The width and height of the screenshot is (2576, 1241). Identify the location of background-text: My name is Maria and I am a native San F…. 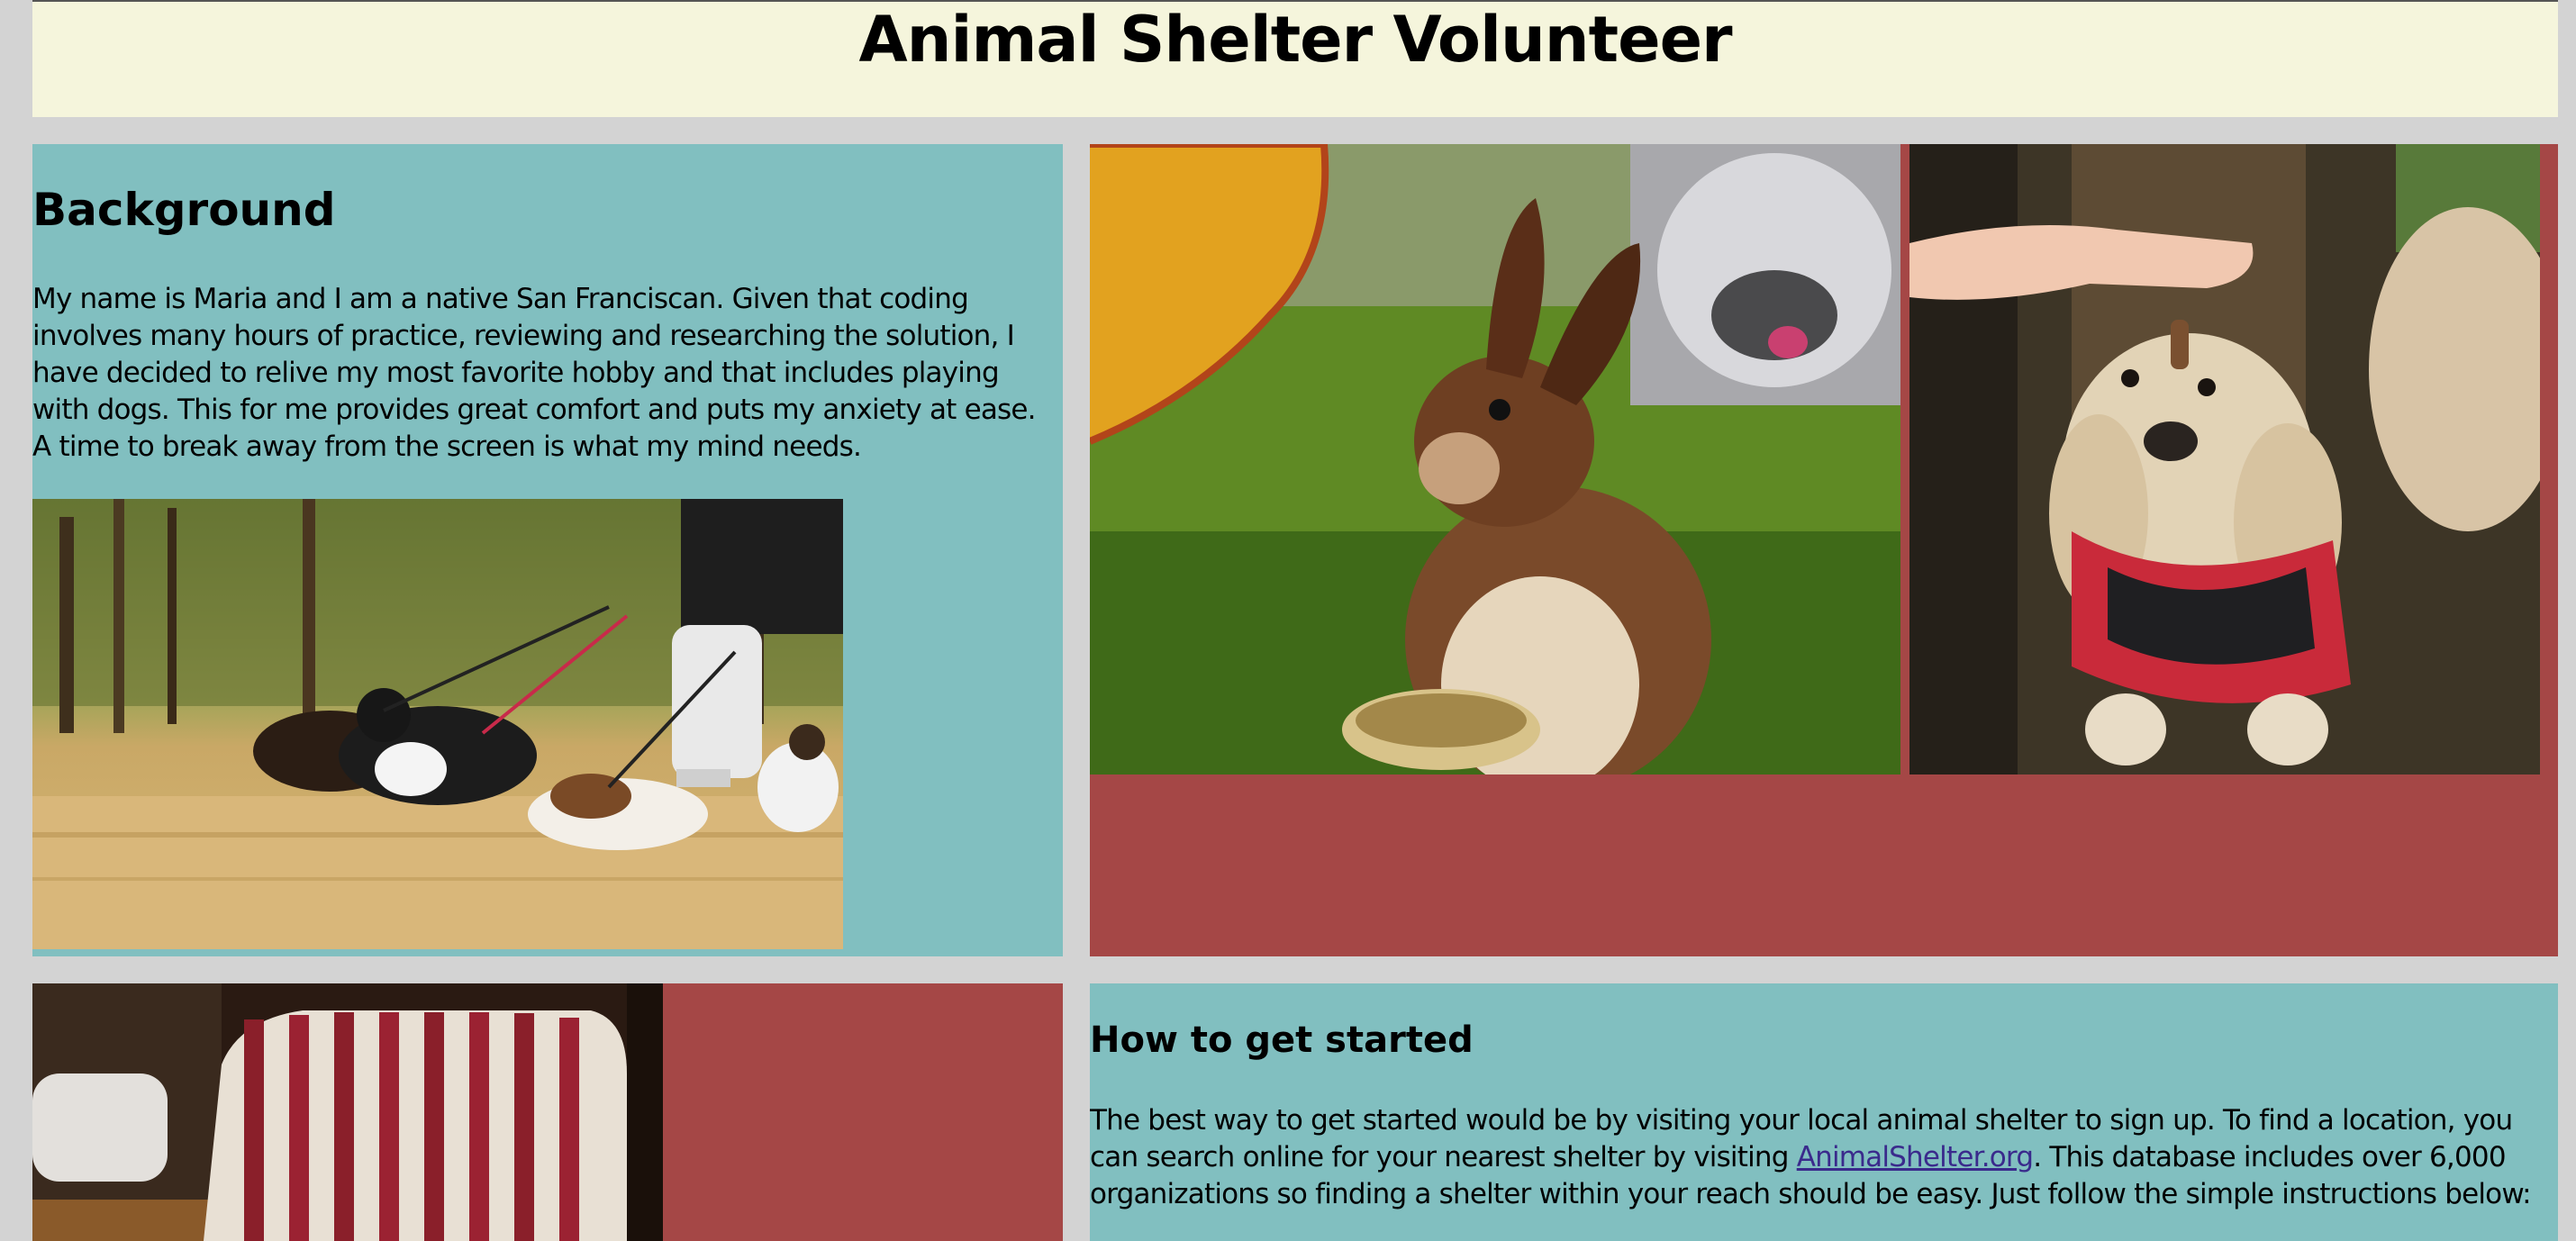
(534, 373).